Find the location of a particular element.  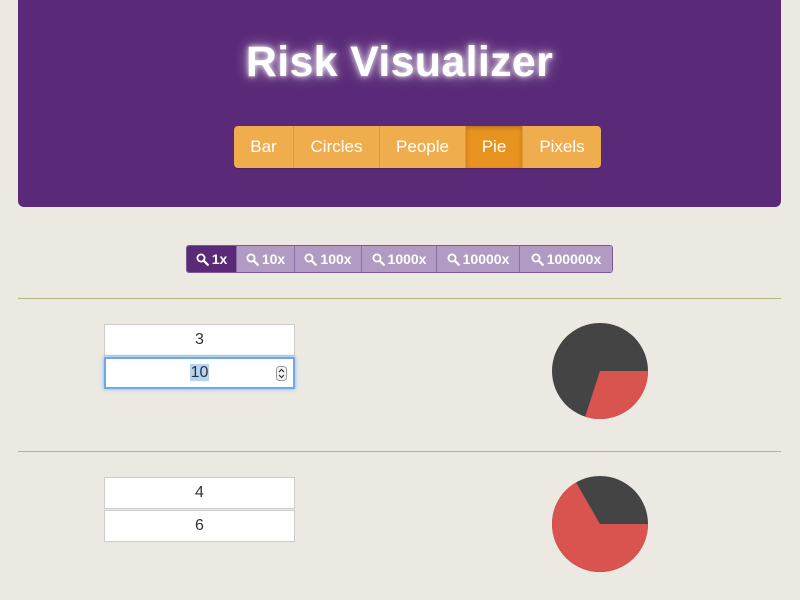

tab-people: People is located at coordinates (423, 147).